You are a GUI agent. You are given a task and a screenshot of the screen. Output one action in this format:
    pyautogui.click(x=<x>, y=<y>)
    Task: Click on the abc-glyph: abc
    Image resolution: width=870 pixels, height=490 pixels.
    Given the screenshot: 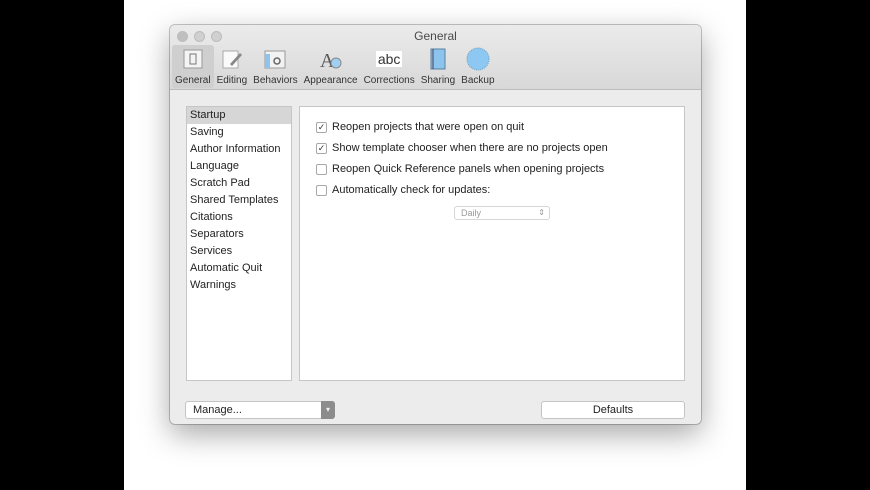 What is the action you would take?
    pyautogui.click(x=389, y=59)
    